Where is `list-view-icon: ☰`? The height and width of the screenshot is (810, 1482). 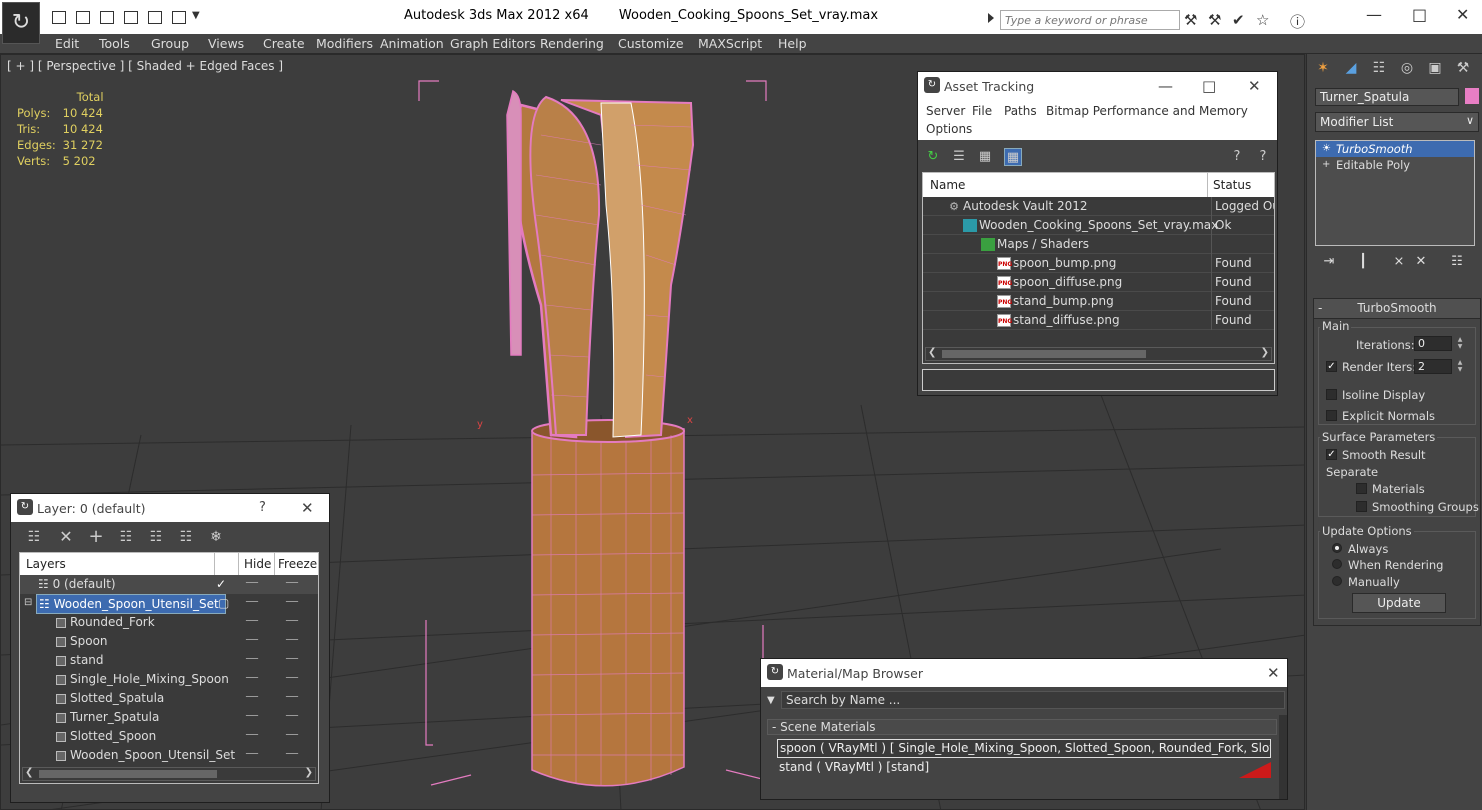 list-view-icon: ☰ is located at coordinates (959, 157).